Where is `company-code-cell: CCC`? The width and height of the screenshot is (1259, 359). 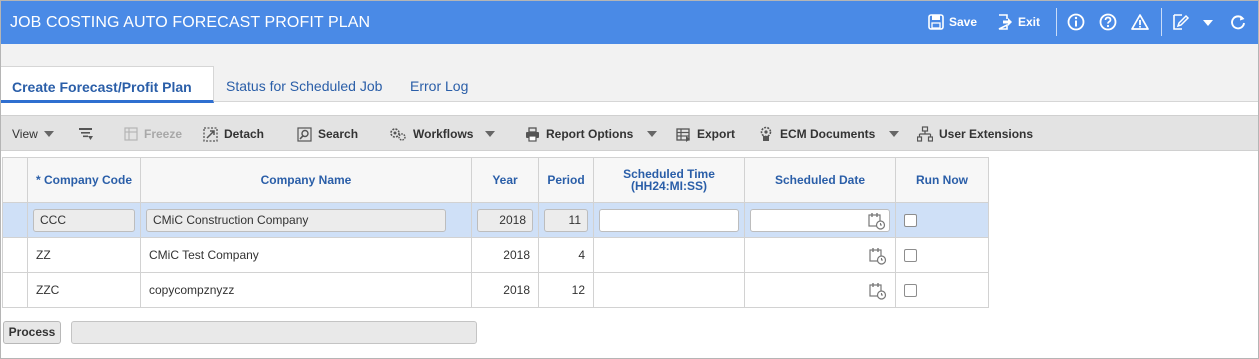
company-code-cell: CCC is located at coordinates (84, 220).